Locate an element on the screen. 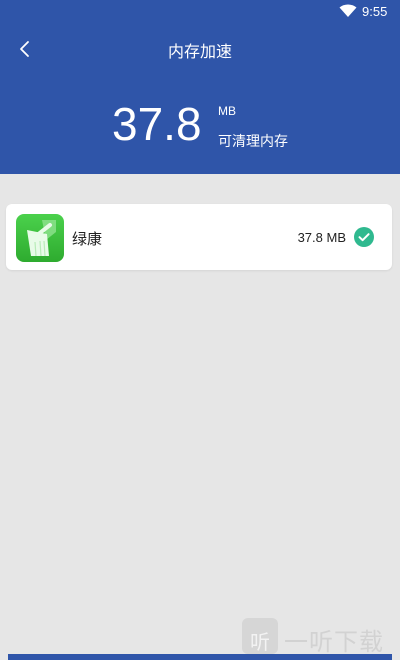 The width and height of the screenshot is (400, 660). app-name: 绿康 is located at coordinates (87, 239).